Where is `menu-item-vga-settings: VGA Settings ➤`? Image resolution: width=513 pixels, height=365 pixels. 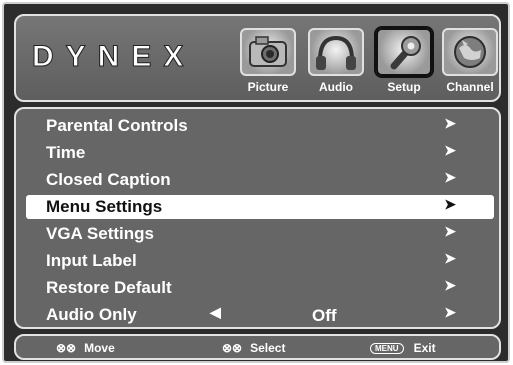
menu-item-vga-settings: VGA Settings ➤ is located at coordinates (260, 234).